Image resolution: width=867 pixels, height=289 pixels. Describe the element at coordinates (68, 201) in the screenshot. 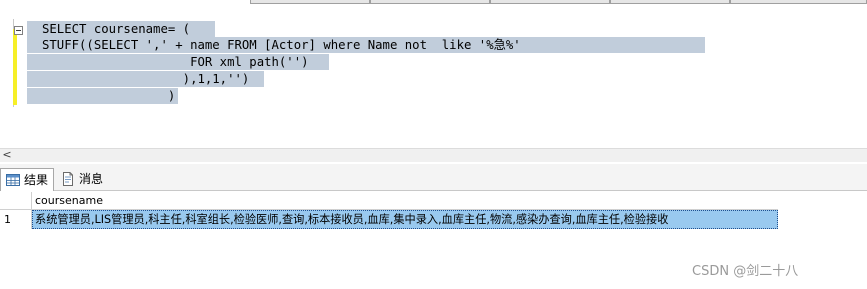

I see `column-header-coursename: coursename` at that location.